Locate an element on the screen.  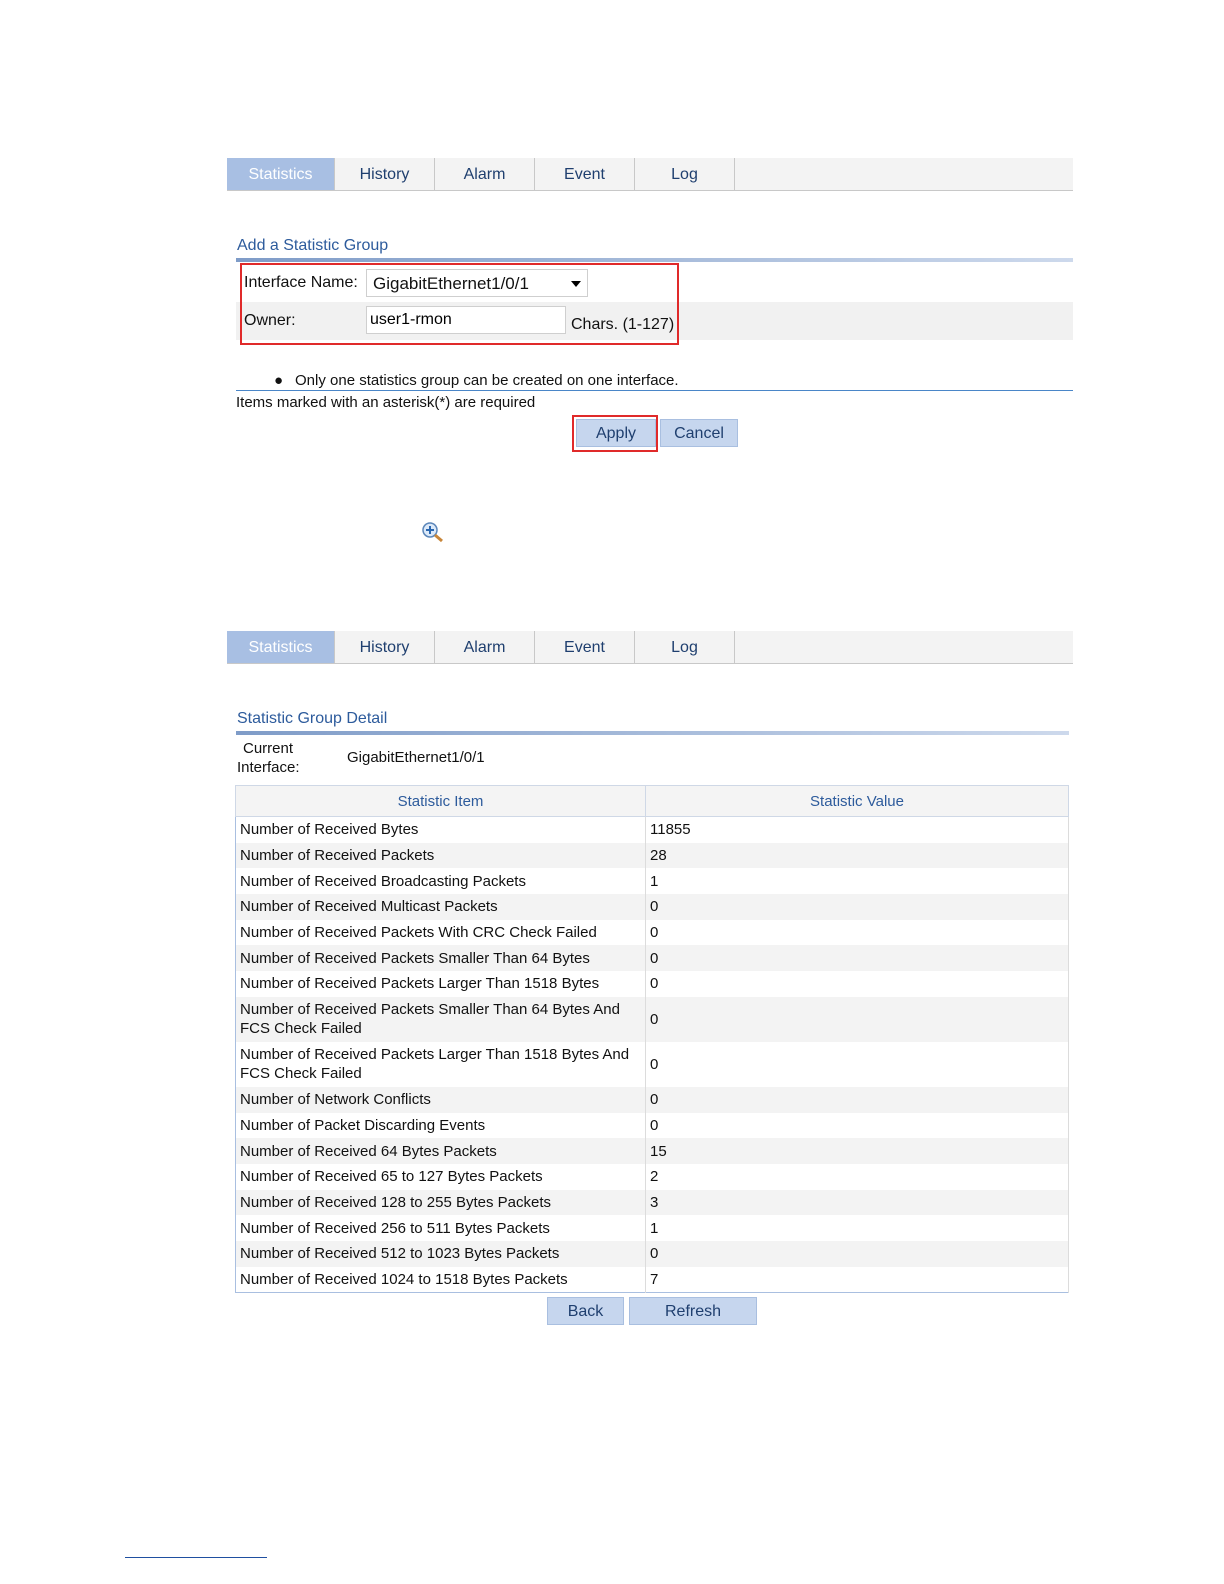
table-row: Number of Received Broadcasting Packets 1 is located at coordinates (652, 881).